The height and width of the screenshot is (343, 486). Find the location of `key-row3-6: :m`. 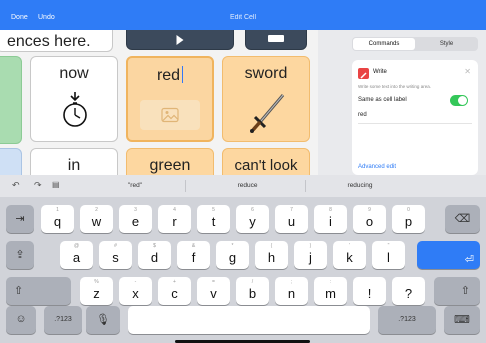

key-row3-6: :m is located at coordinates (330, 291).